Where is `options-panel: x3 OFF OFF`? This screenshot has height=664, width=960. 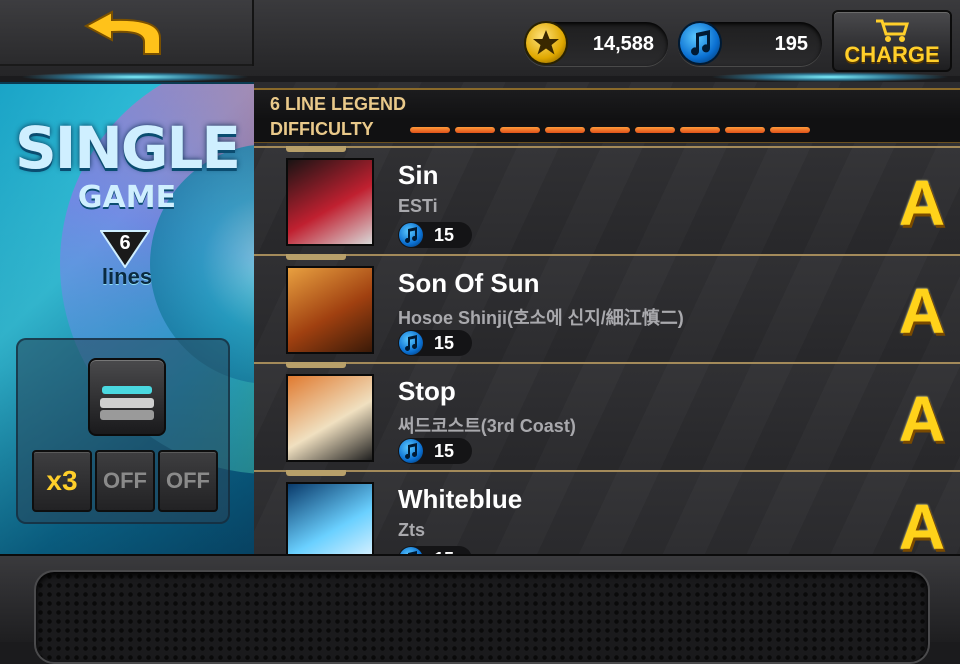
options-panel: x3 OFF OFF is located at coordinates (123, 431).